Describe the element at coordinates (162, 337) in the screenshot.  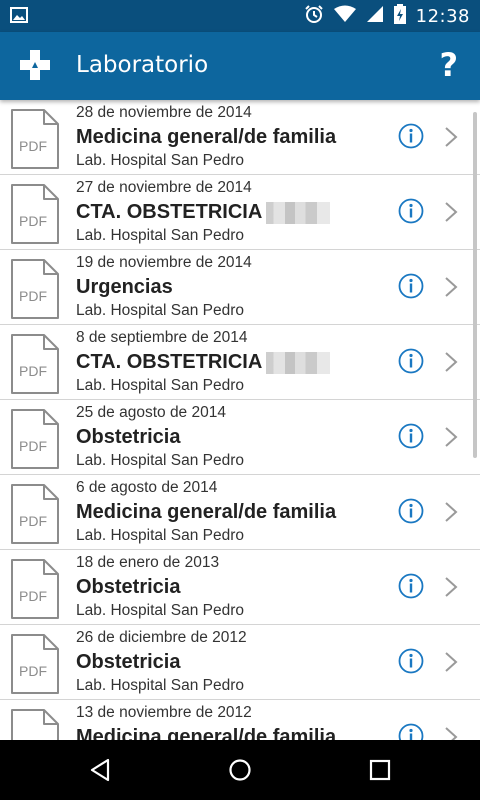
I see `report-date: 8 de septiembre de 2014` at that location.